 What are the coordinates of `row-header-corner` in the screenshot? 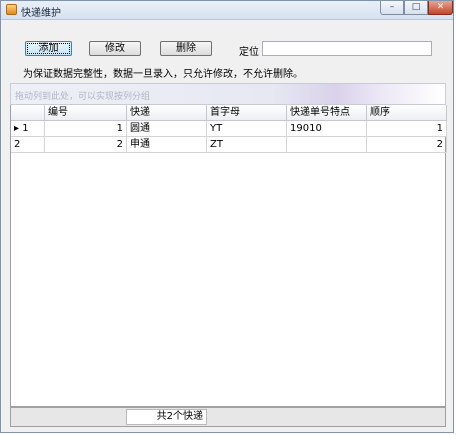 It's located at (28, 113).